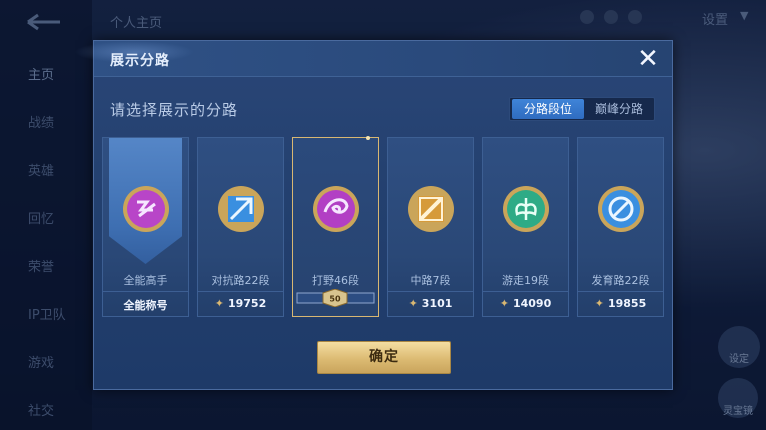  I want to click on tab-peak-lane: 巅峰分路, so click(619, 109).